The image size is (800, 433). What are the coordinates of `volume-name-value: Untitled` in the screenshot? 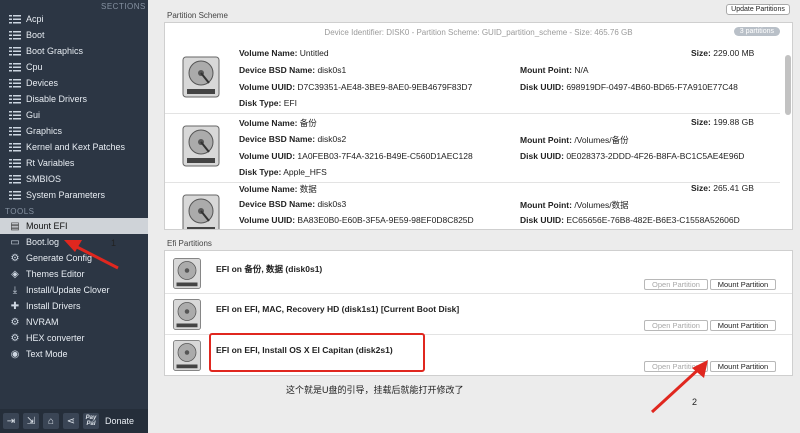 It's located at (314, 53).